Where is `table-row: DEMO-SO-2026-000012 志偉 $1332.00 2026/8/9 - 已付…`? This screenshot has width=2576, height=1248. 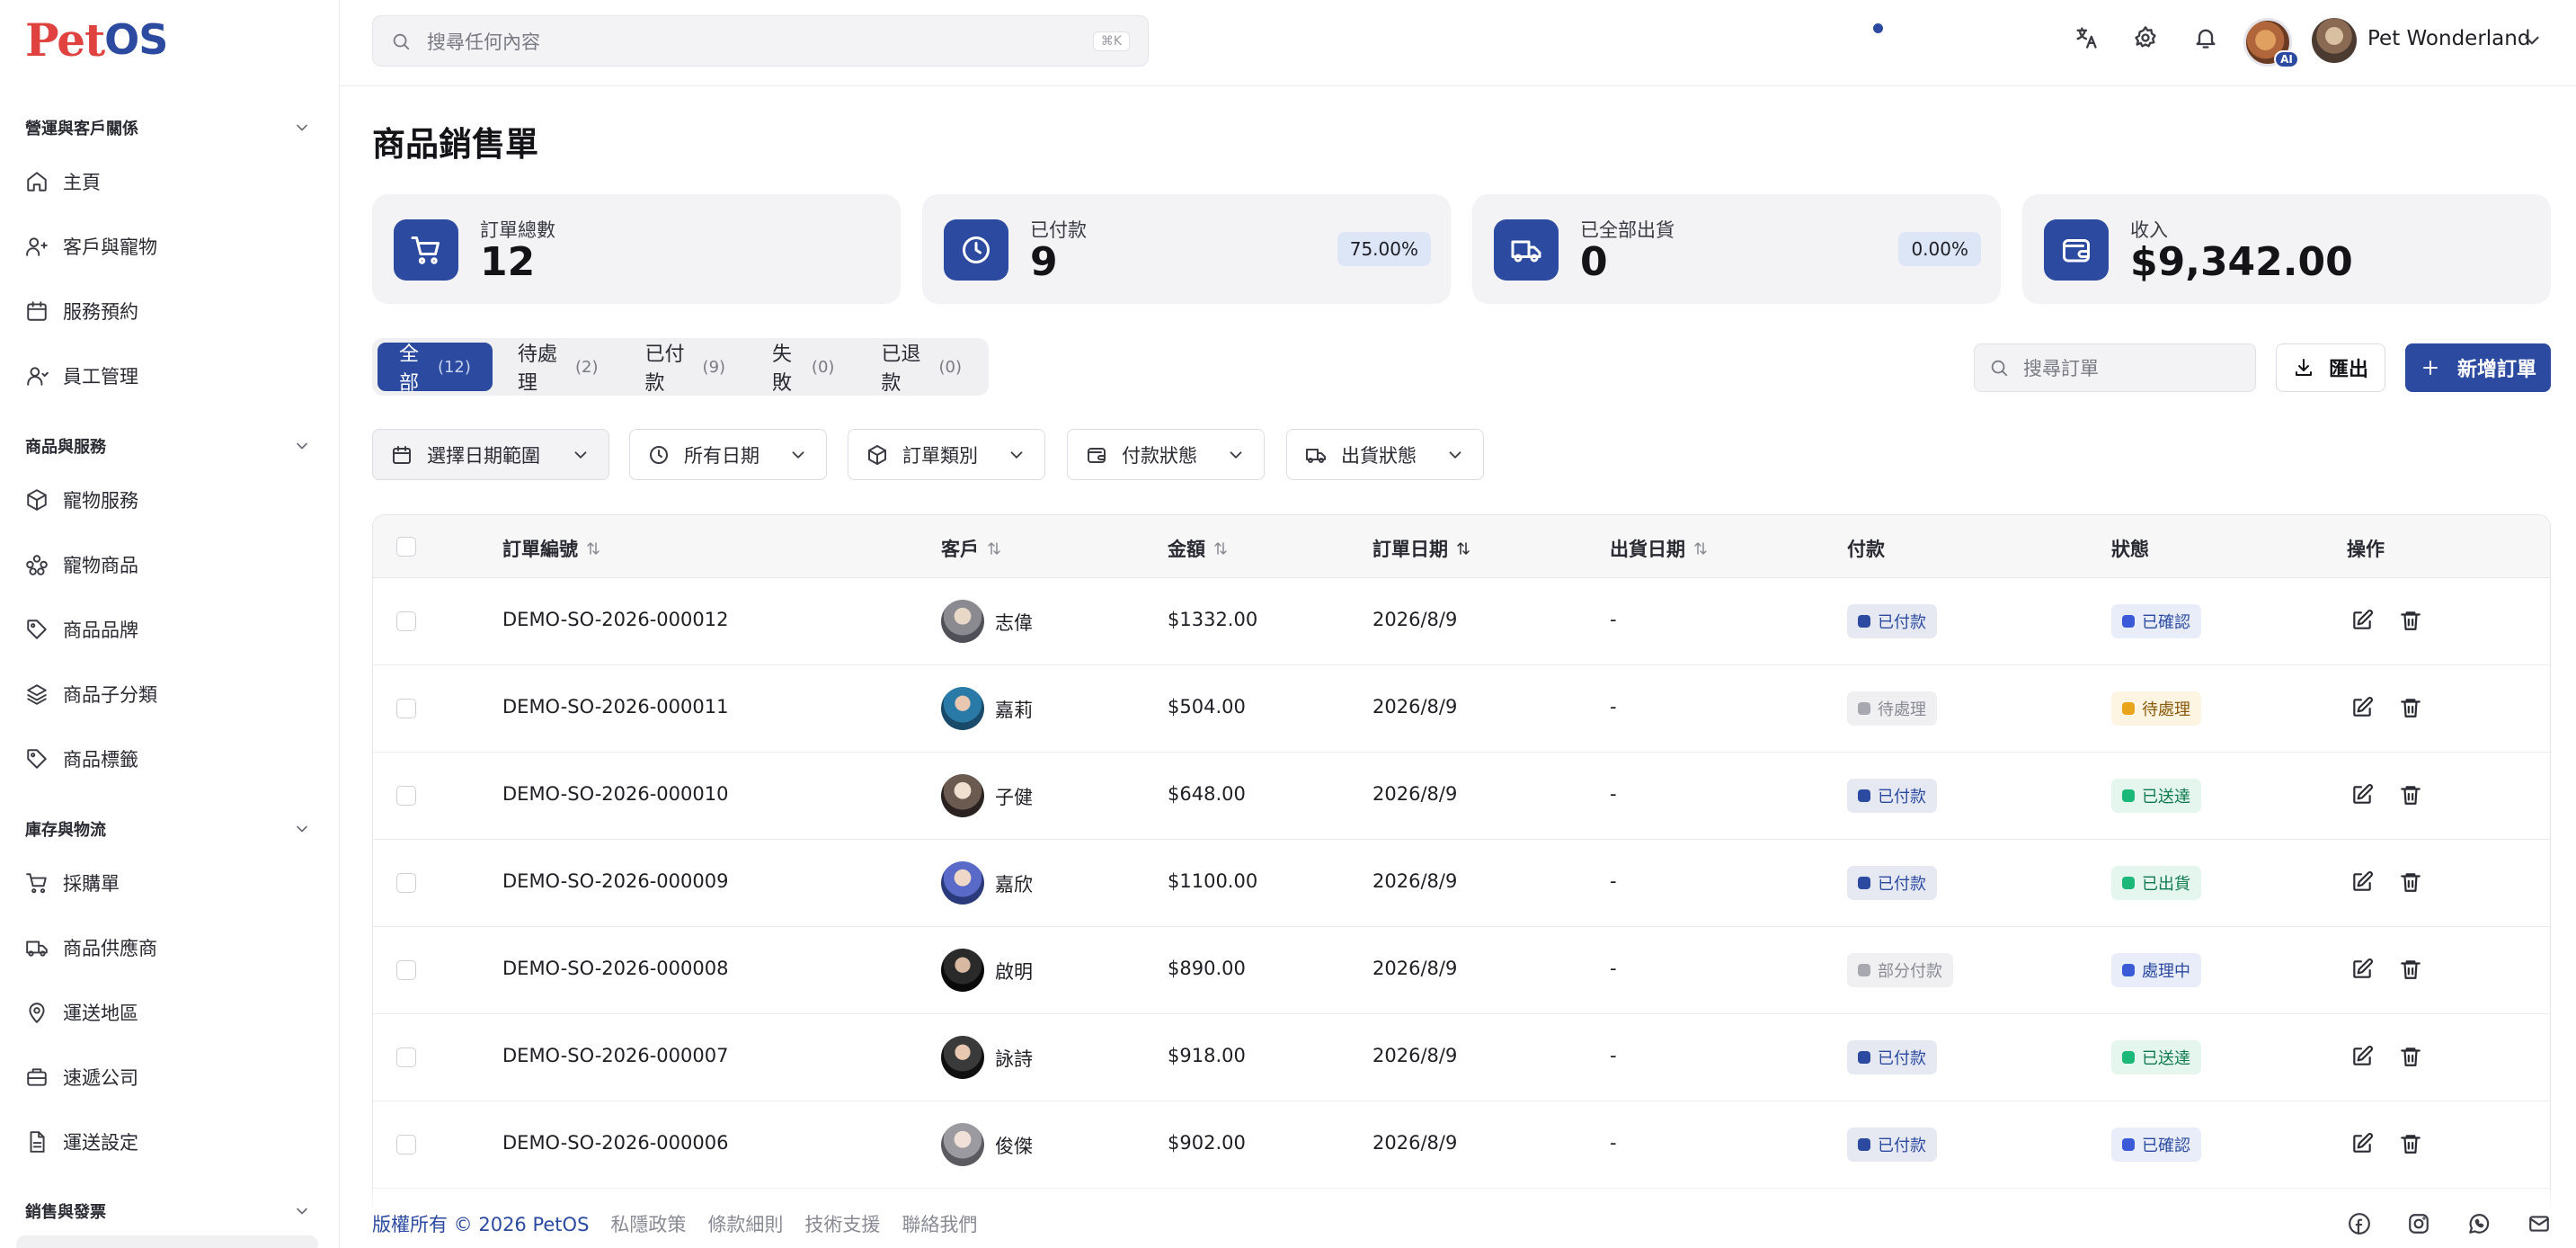
table-row: DEMO-SO-2026-000012 志偉 $1332.00 2026/8/9 - 已付… is located at coordinates (1461, 621).